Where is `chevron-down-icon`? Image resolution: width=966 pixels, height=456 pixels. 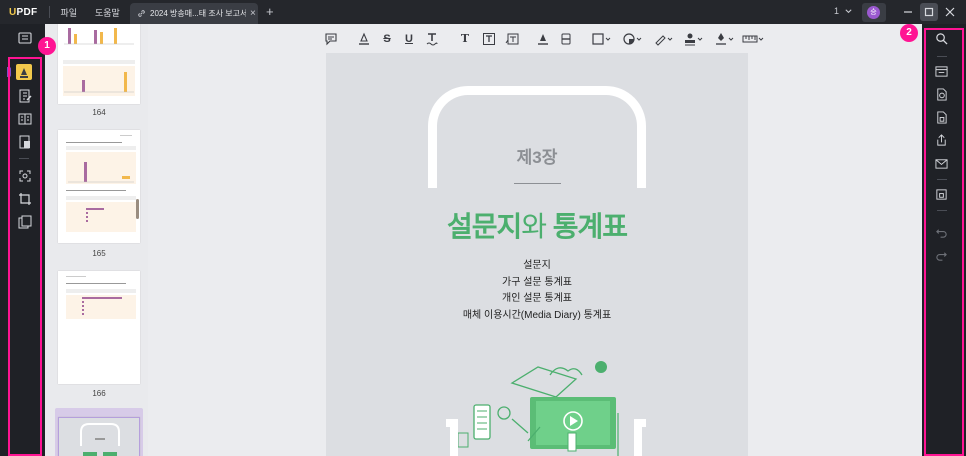 chevron-down-icon is located at coordinates (848, 11).